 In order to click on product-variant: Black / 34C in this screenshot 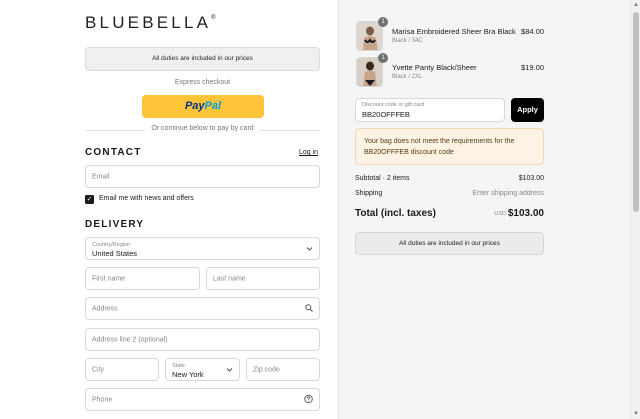, I will do `click(407, 41)`.